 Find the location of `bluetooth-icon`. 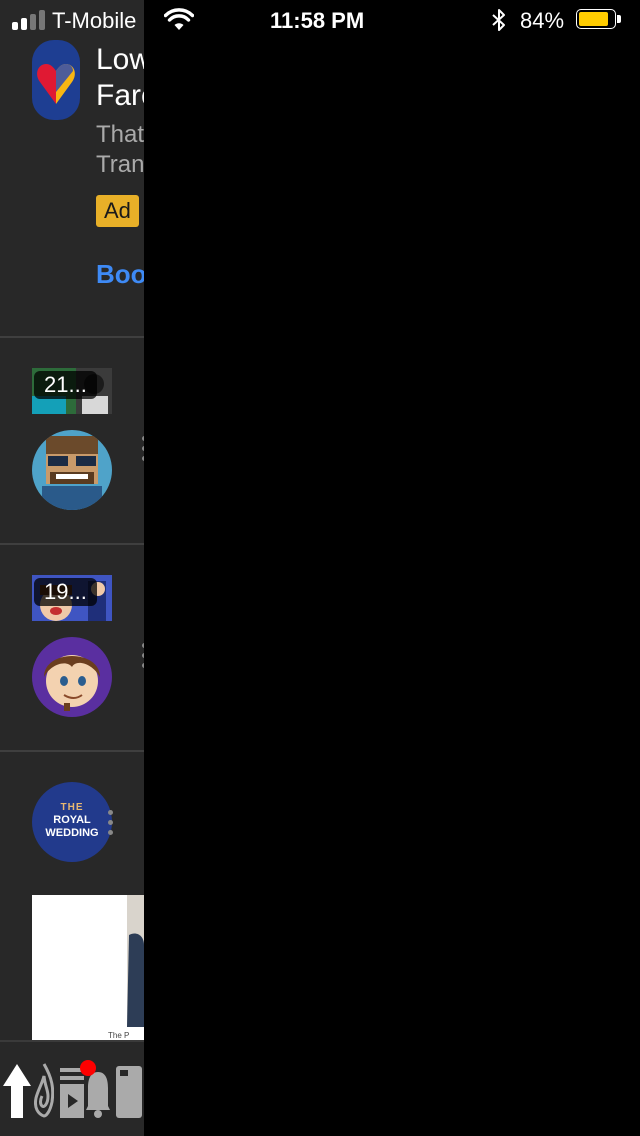

bluetooth-icon is located at coordinates (498, 20).